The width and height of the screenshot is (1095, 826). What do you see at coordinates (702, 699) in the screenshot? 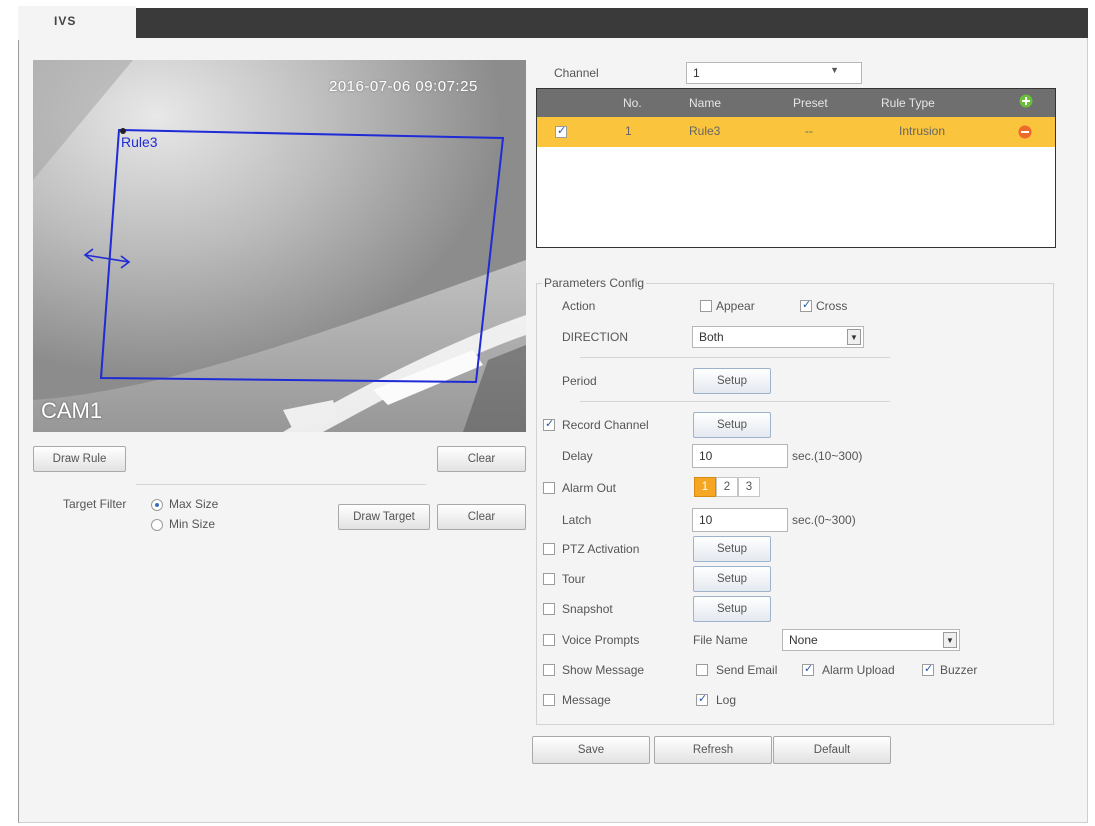
I see `log-checkbox` at bounding box center [702, 699].